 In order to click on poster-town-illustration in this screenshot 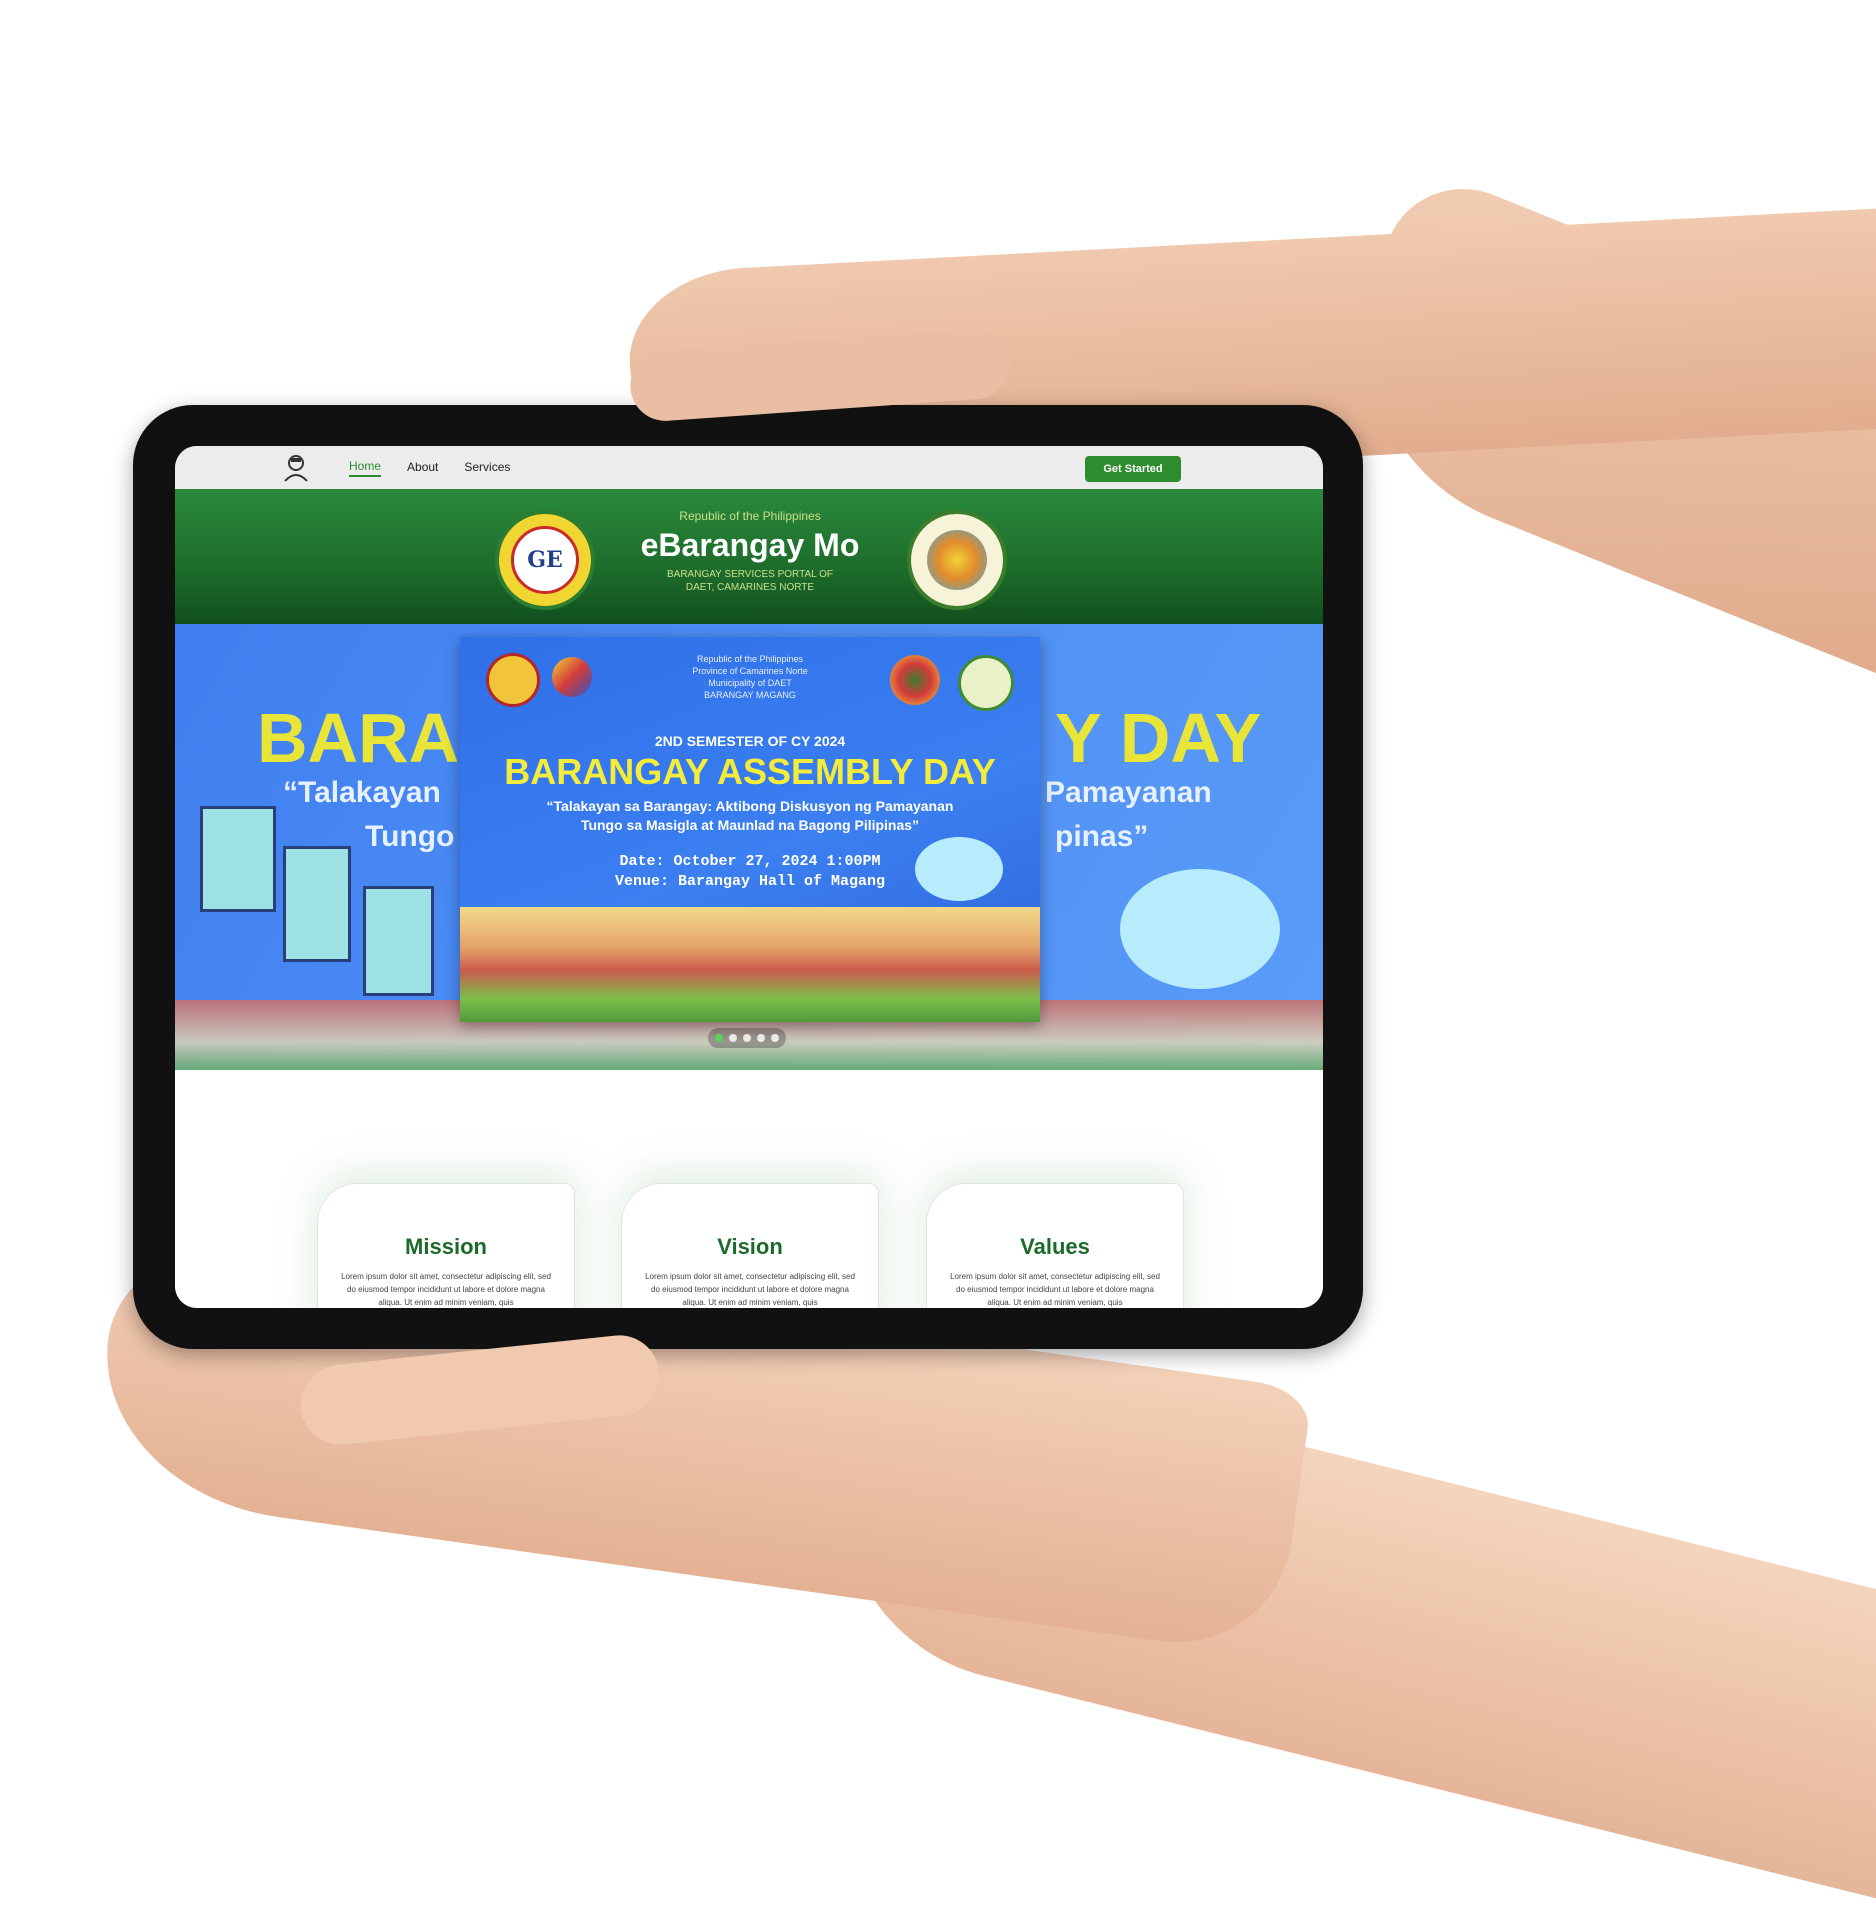, I will do `click(750, 964)`.